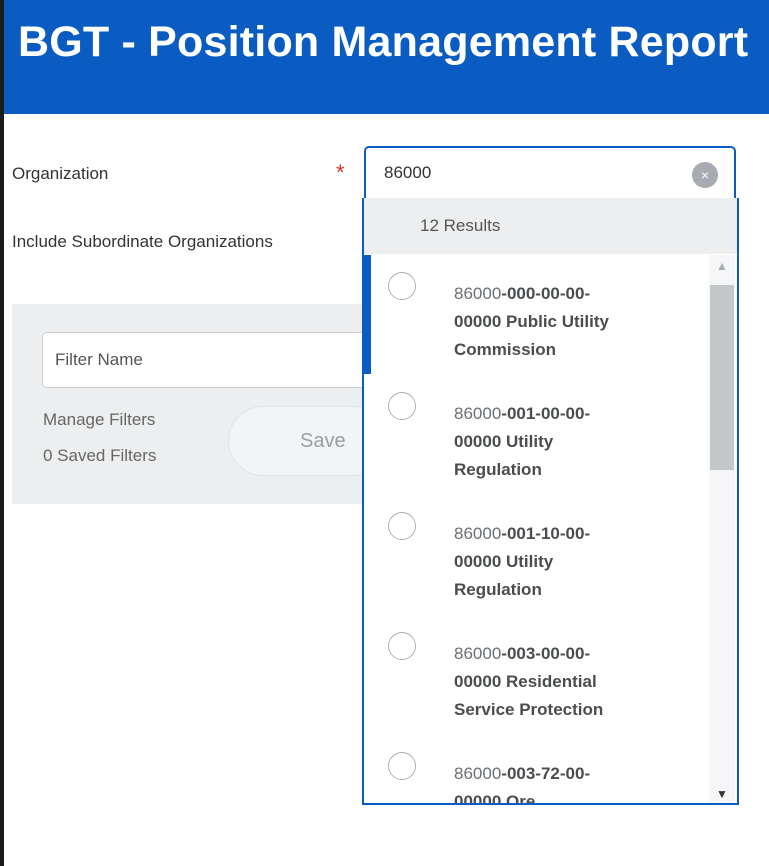  What do you see at coordinates (323, 441) in the screenshot?
I see `save-button-label: Save` at bounding box center [323, 441].